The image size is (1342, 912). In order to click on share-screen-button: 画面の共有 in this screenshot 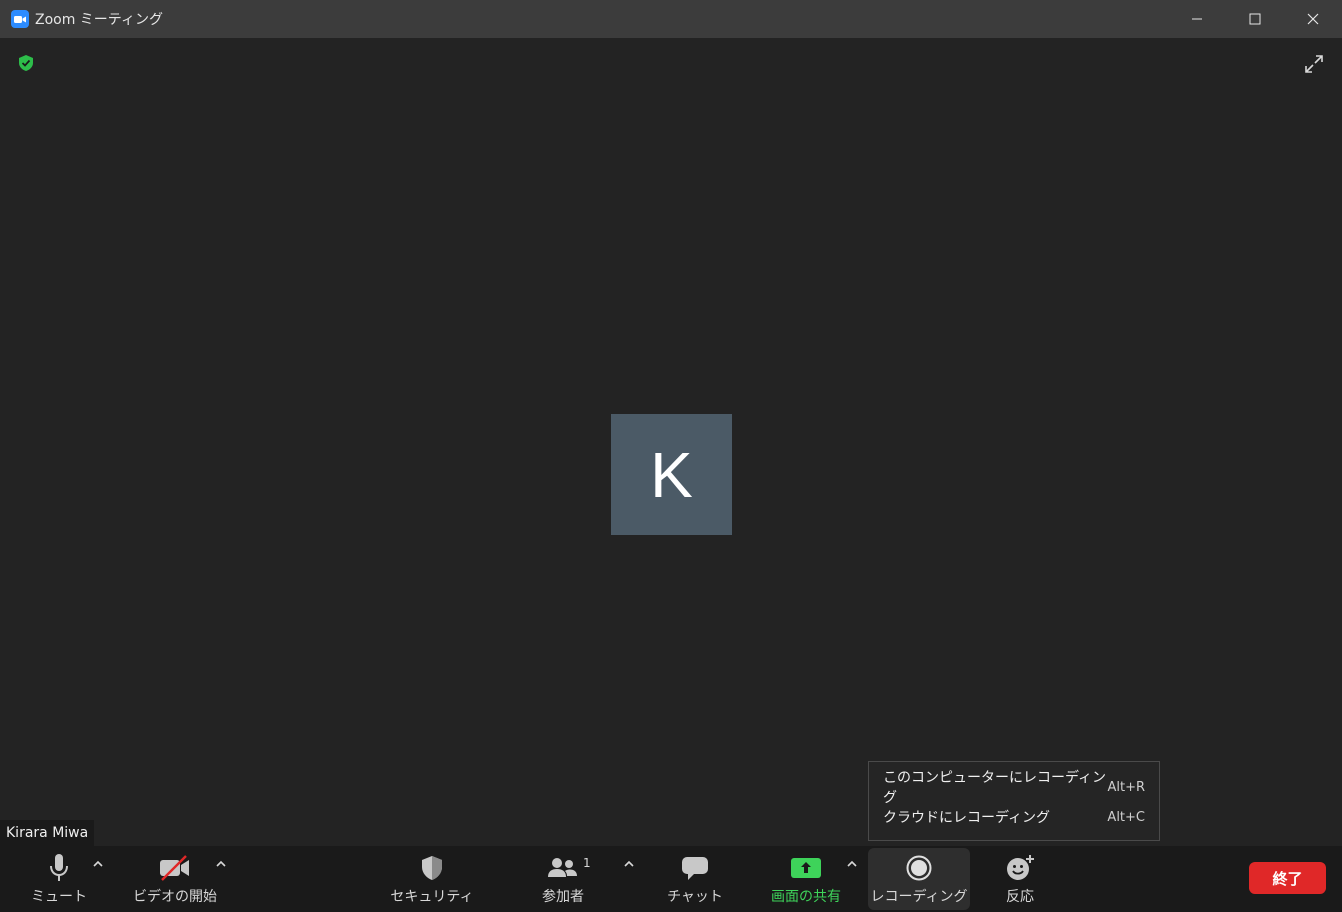, I will do `click(806, 879)`.